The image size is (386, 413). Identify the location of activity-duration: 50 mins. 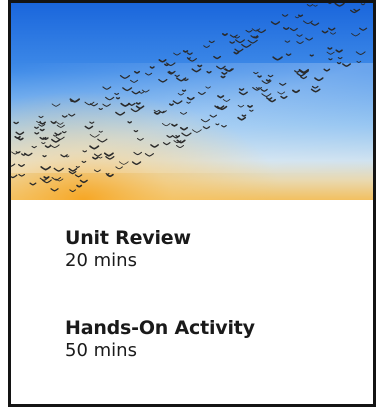
(101, 350).